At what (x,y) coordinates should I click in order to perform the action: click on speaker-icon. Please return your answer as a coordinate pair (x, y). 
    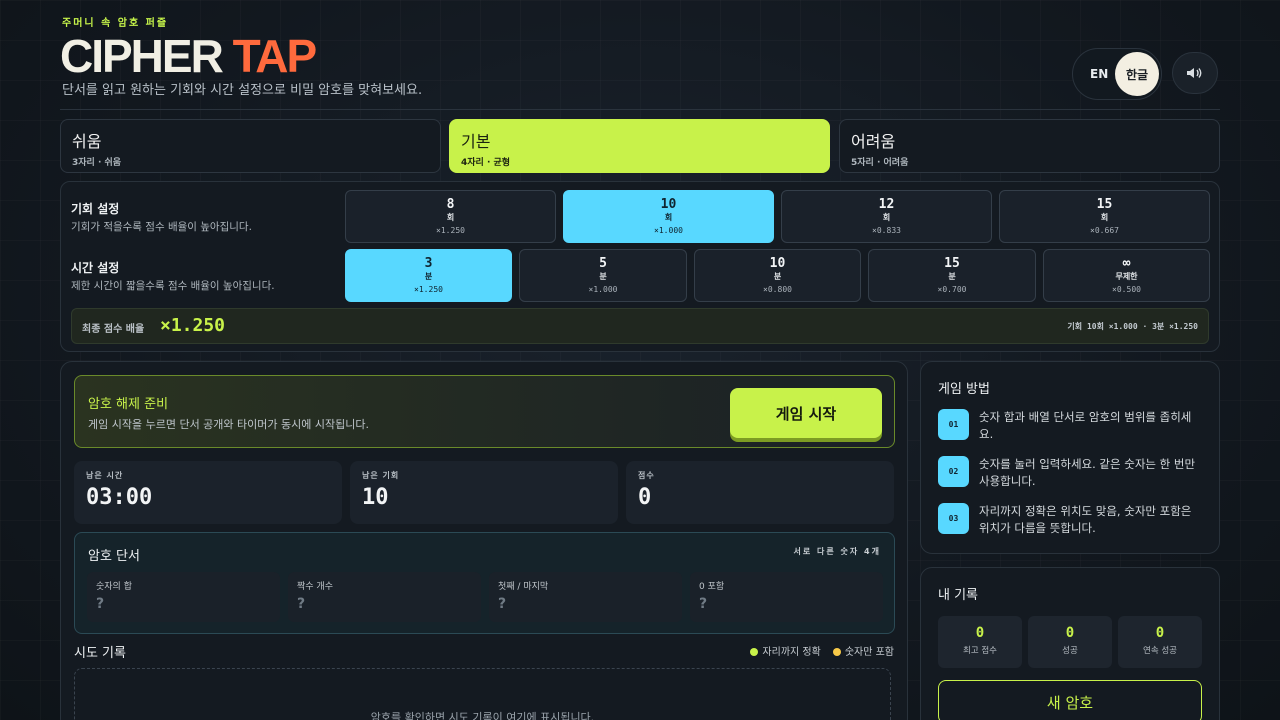
    Looking at the image, I should click on (1194, 73).